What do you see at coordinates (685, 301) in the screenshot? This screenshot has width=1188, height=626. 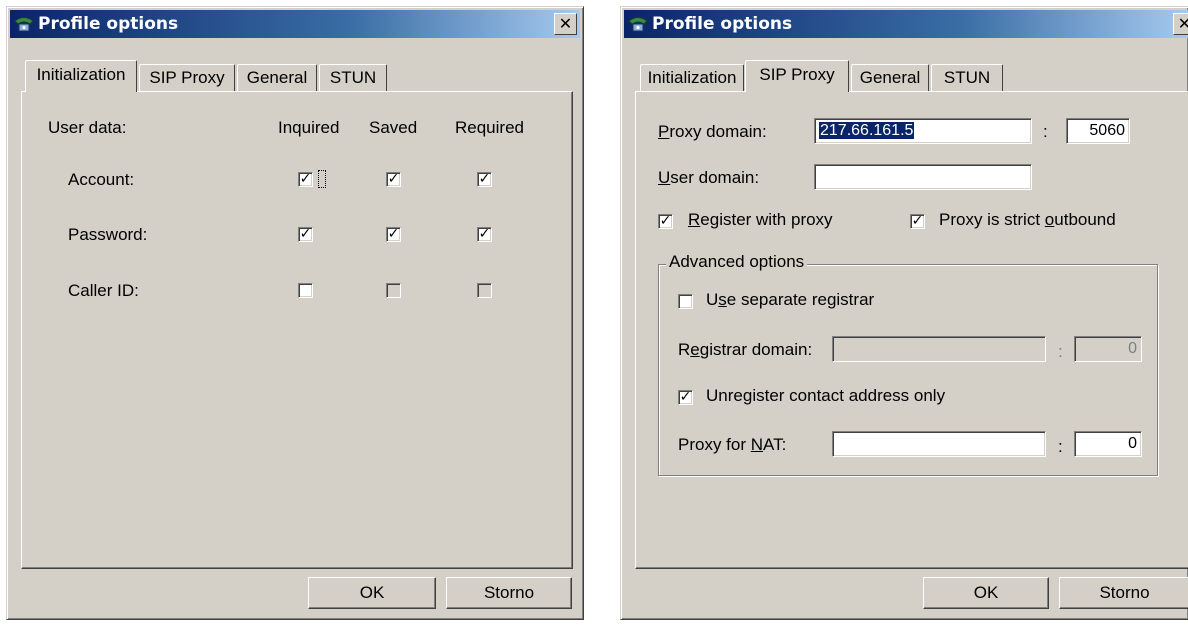 I see `use-separate-registrar-checkbox` at bounding box center [685, 301].